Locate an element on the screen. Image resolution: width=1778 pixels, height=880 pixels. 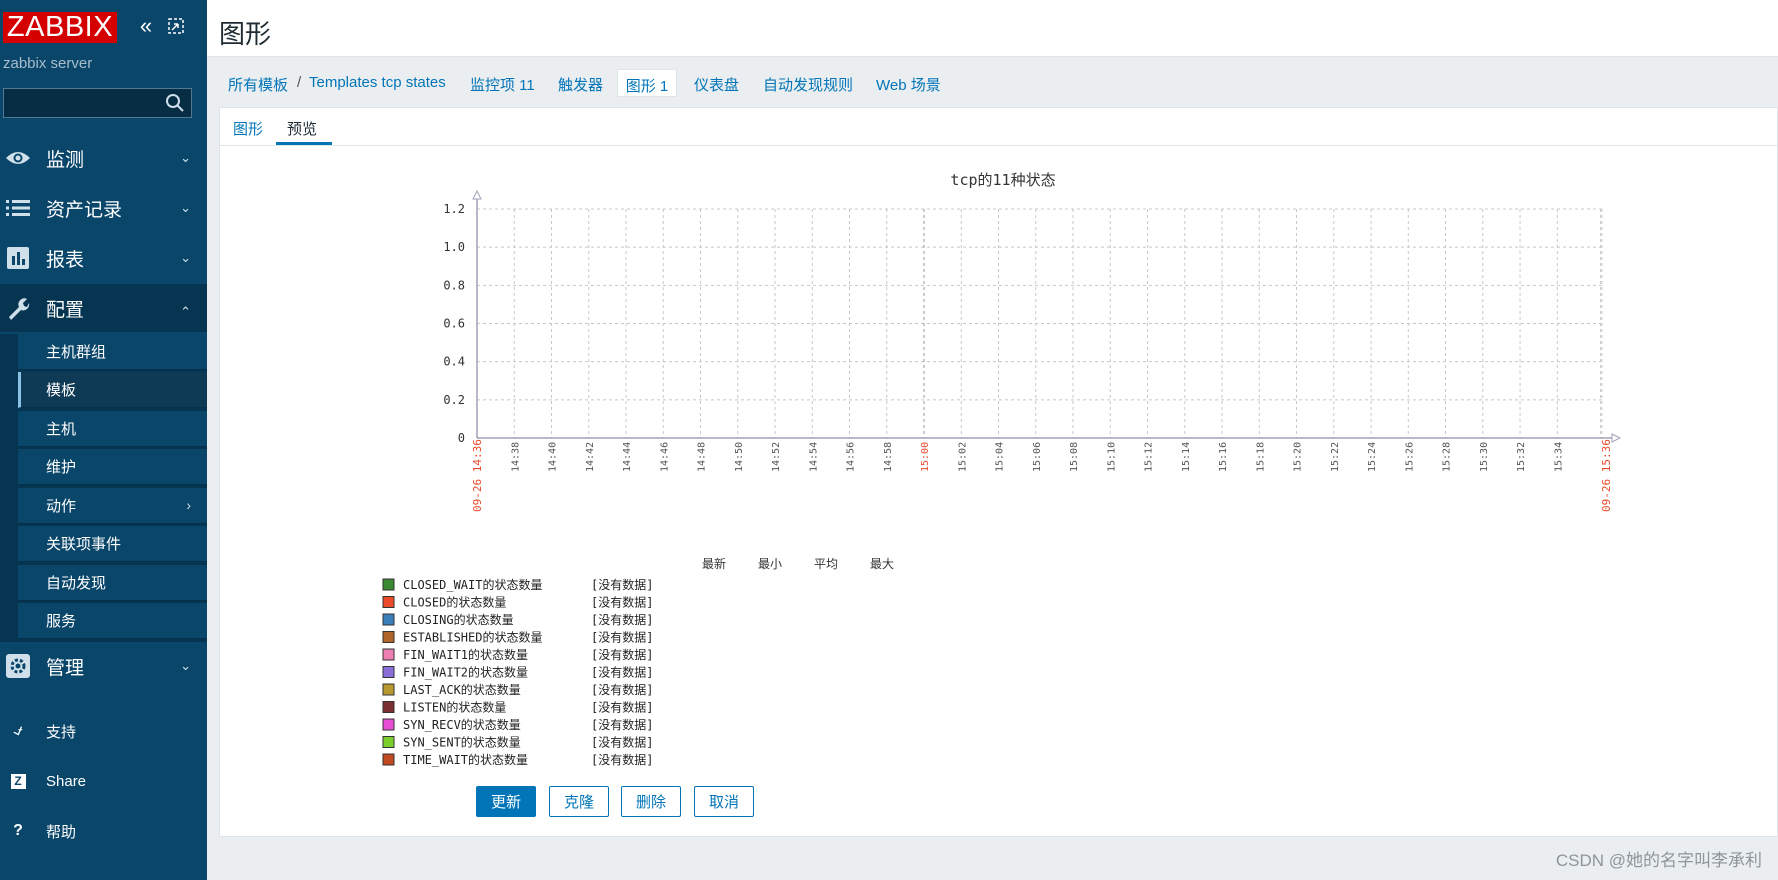
submenu-templates: 模板 is located at coordinates (112, 390).